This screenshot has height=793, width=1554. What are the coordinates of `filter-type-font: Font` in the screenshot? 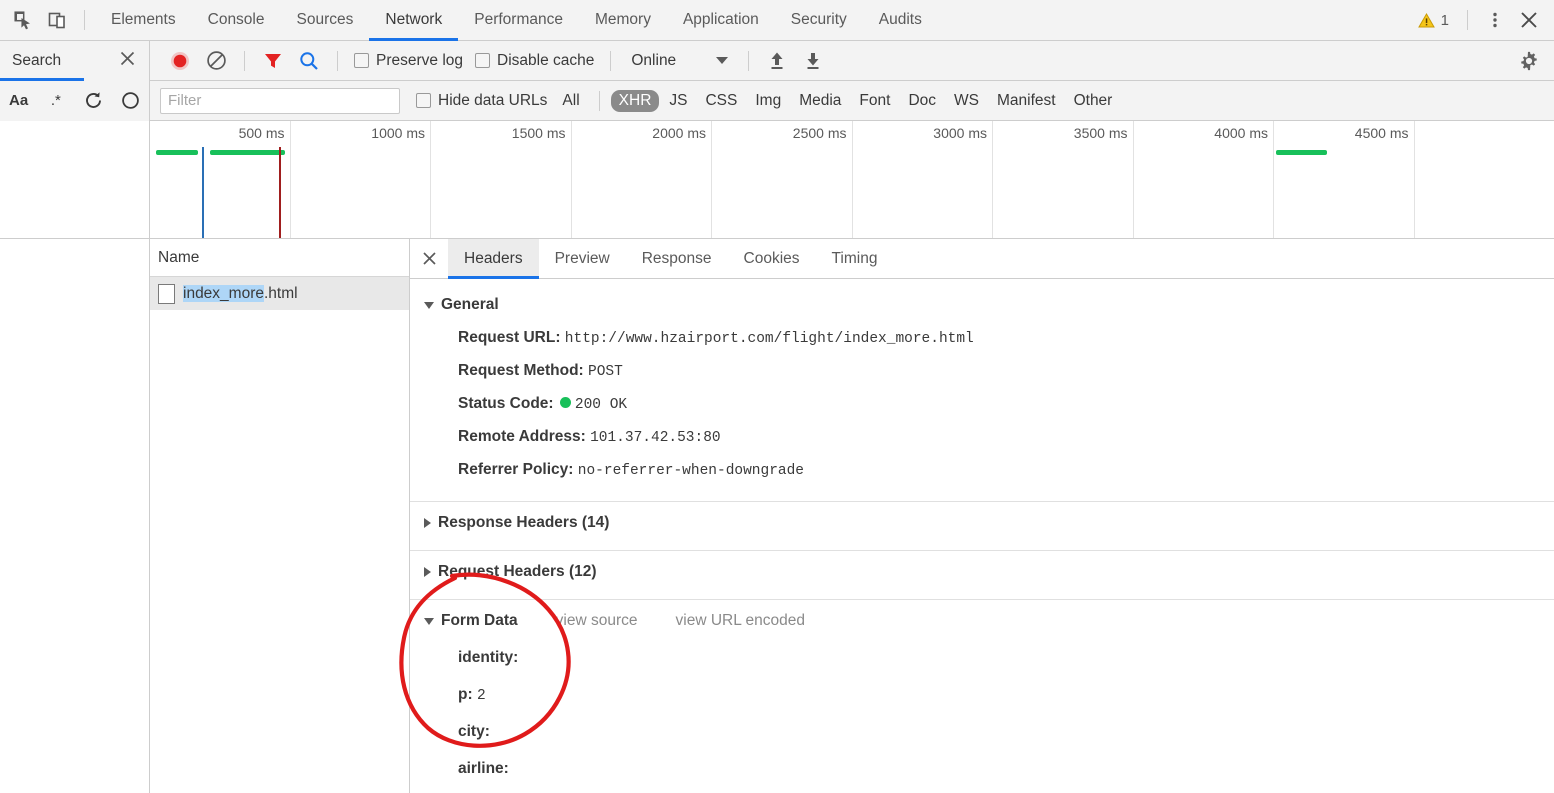 It's located at (874, 101).